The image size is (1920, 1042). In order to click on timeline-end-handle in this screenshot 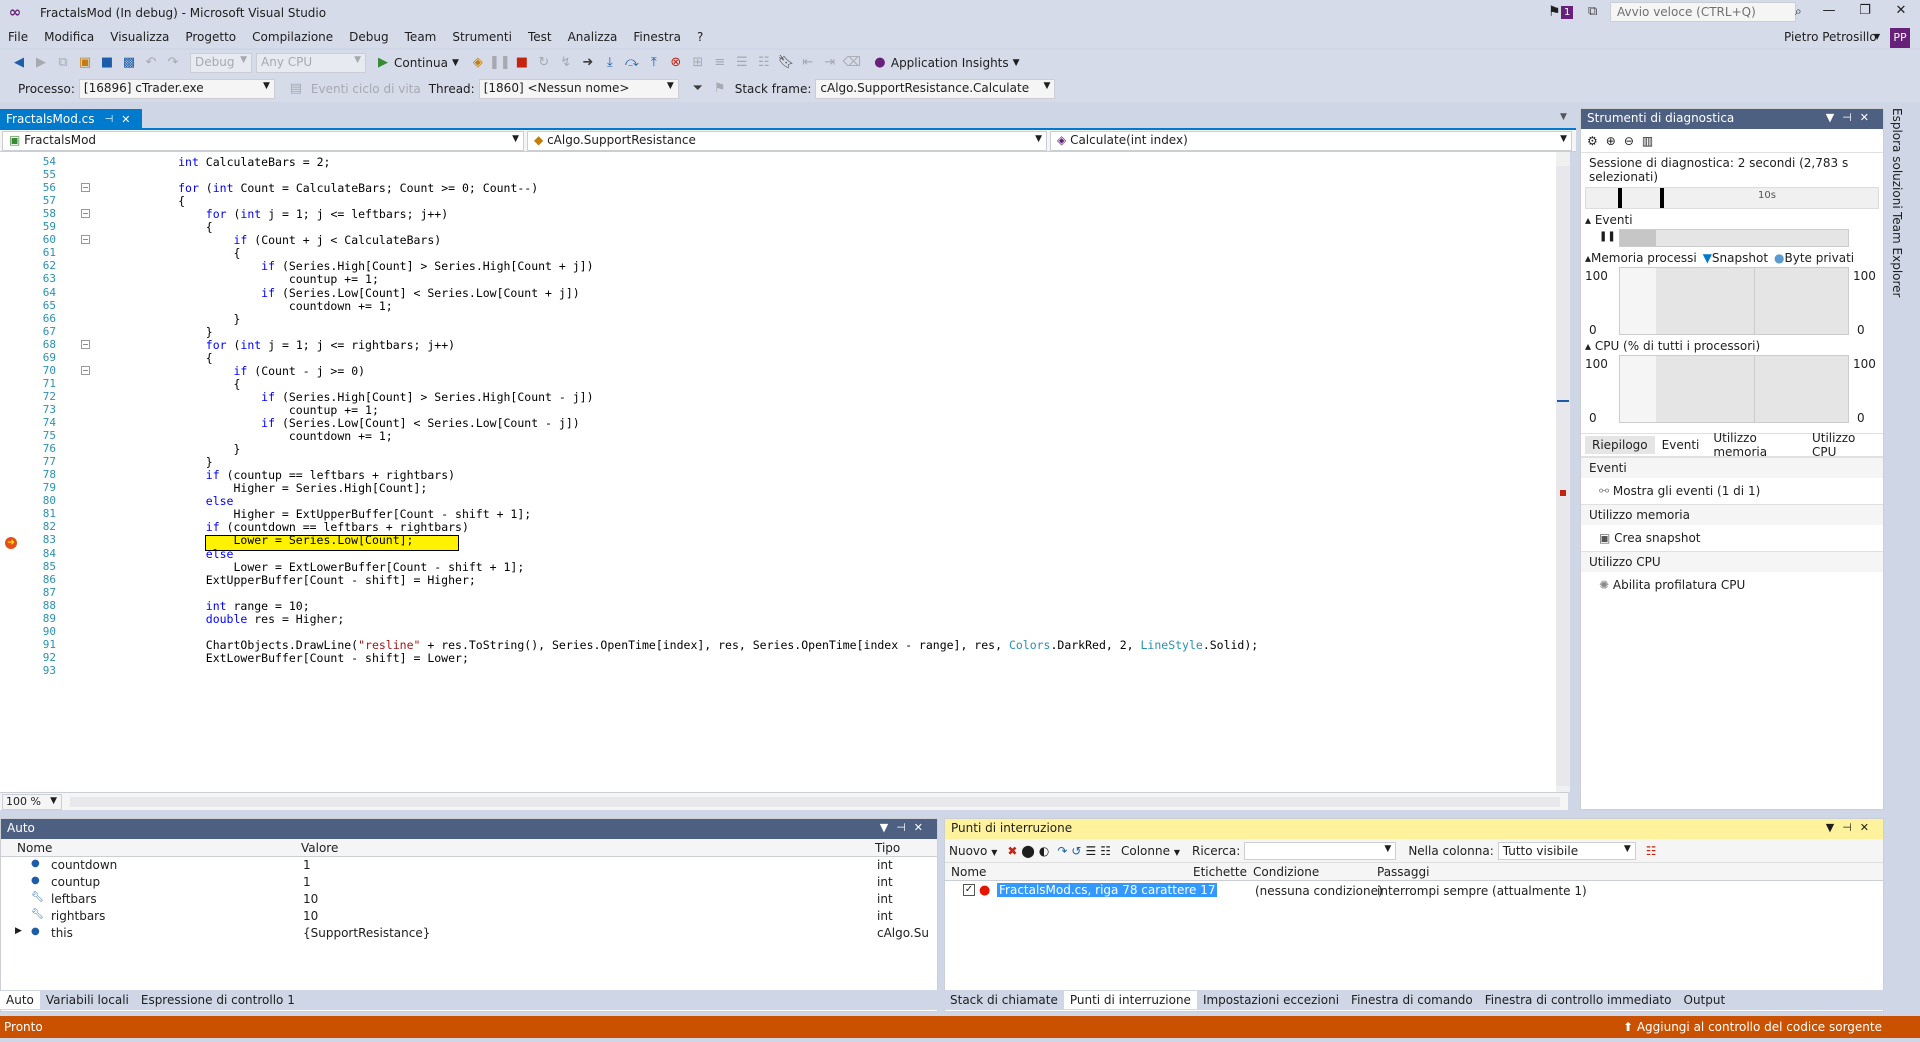, I will do `click(1662, 198)`.